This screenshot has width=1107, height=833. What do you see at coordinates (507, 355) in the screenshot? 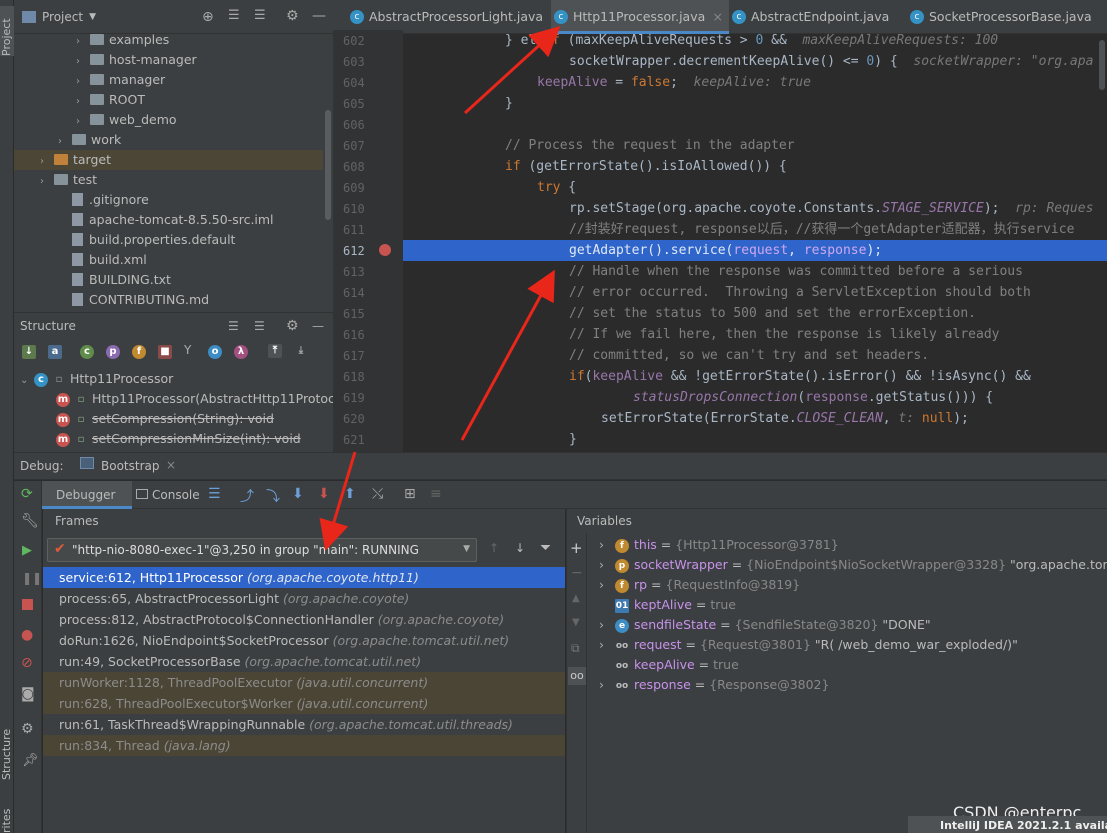
I see `annotation-arrow-to-line` at bounding box center [507, 355].